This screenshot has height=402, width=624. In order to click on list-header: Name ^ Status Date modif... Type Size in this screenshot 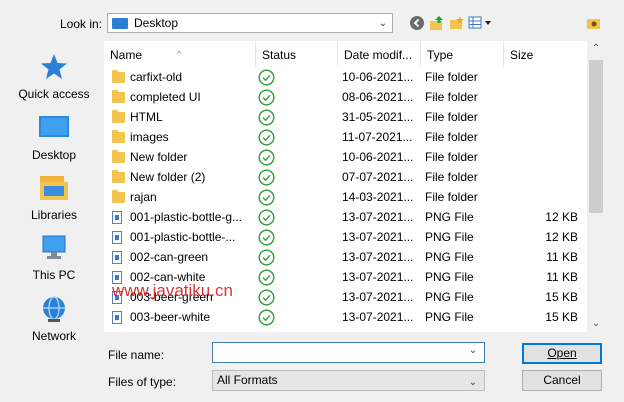, I will do `click(346, 54)`.